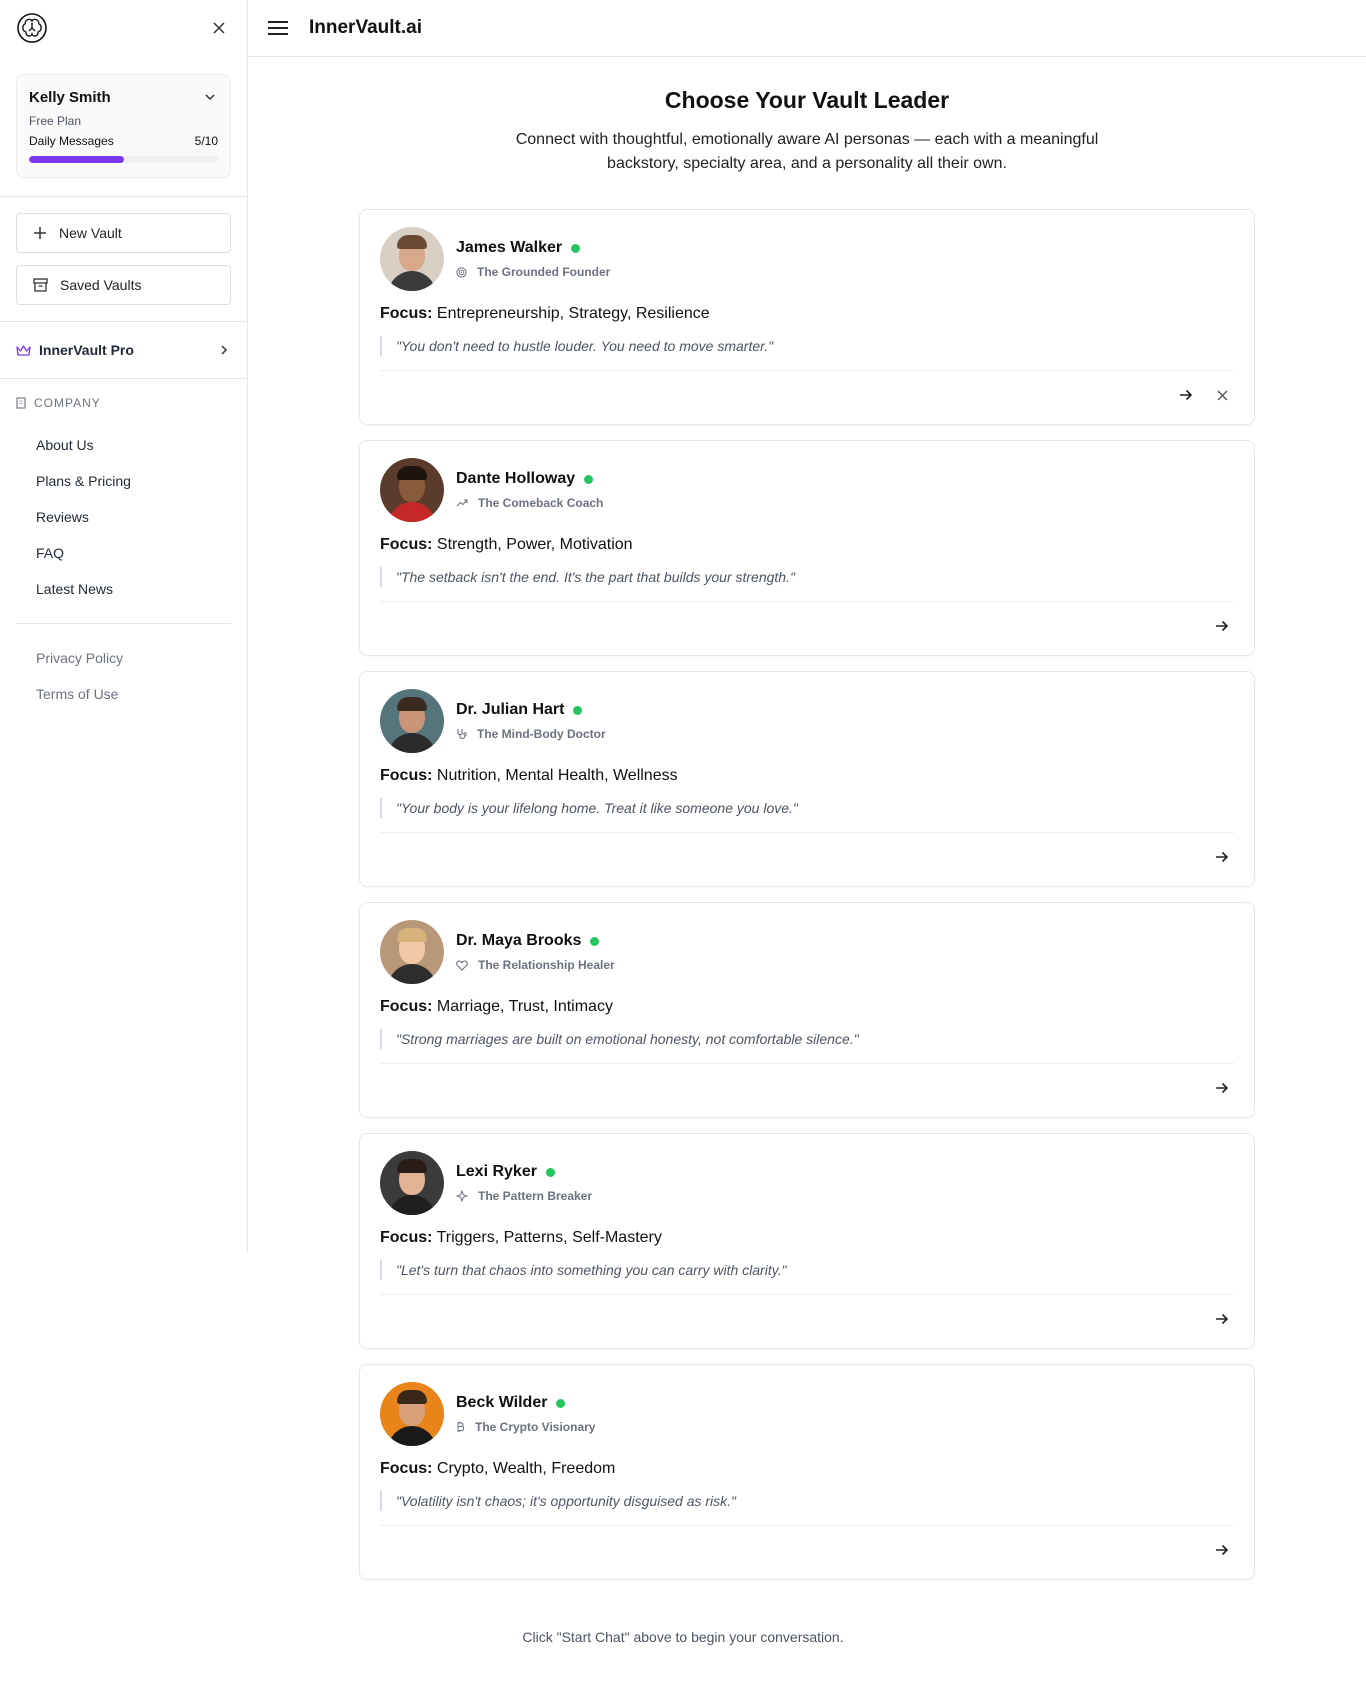 The width and height of the screenshot is (1366, 1687). I want to click on divider, so click(123, 196).